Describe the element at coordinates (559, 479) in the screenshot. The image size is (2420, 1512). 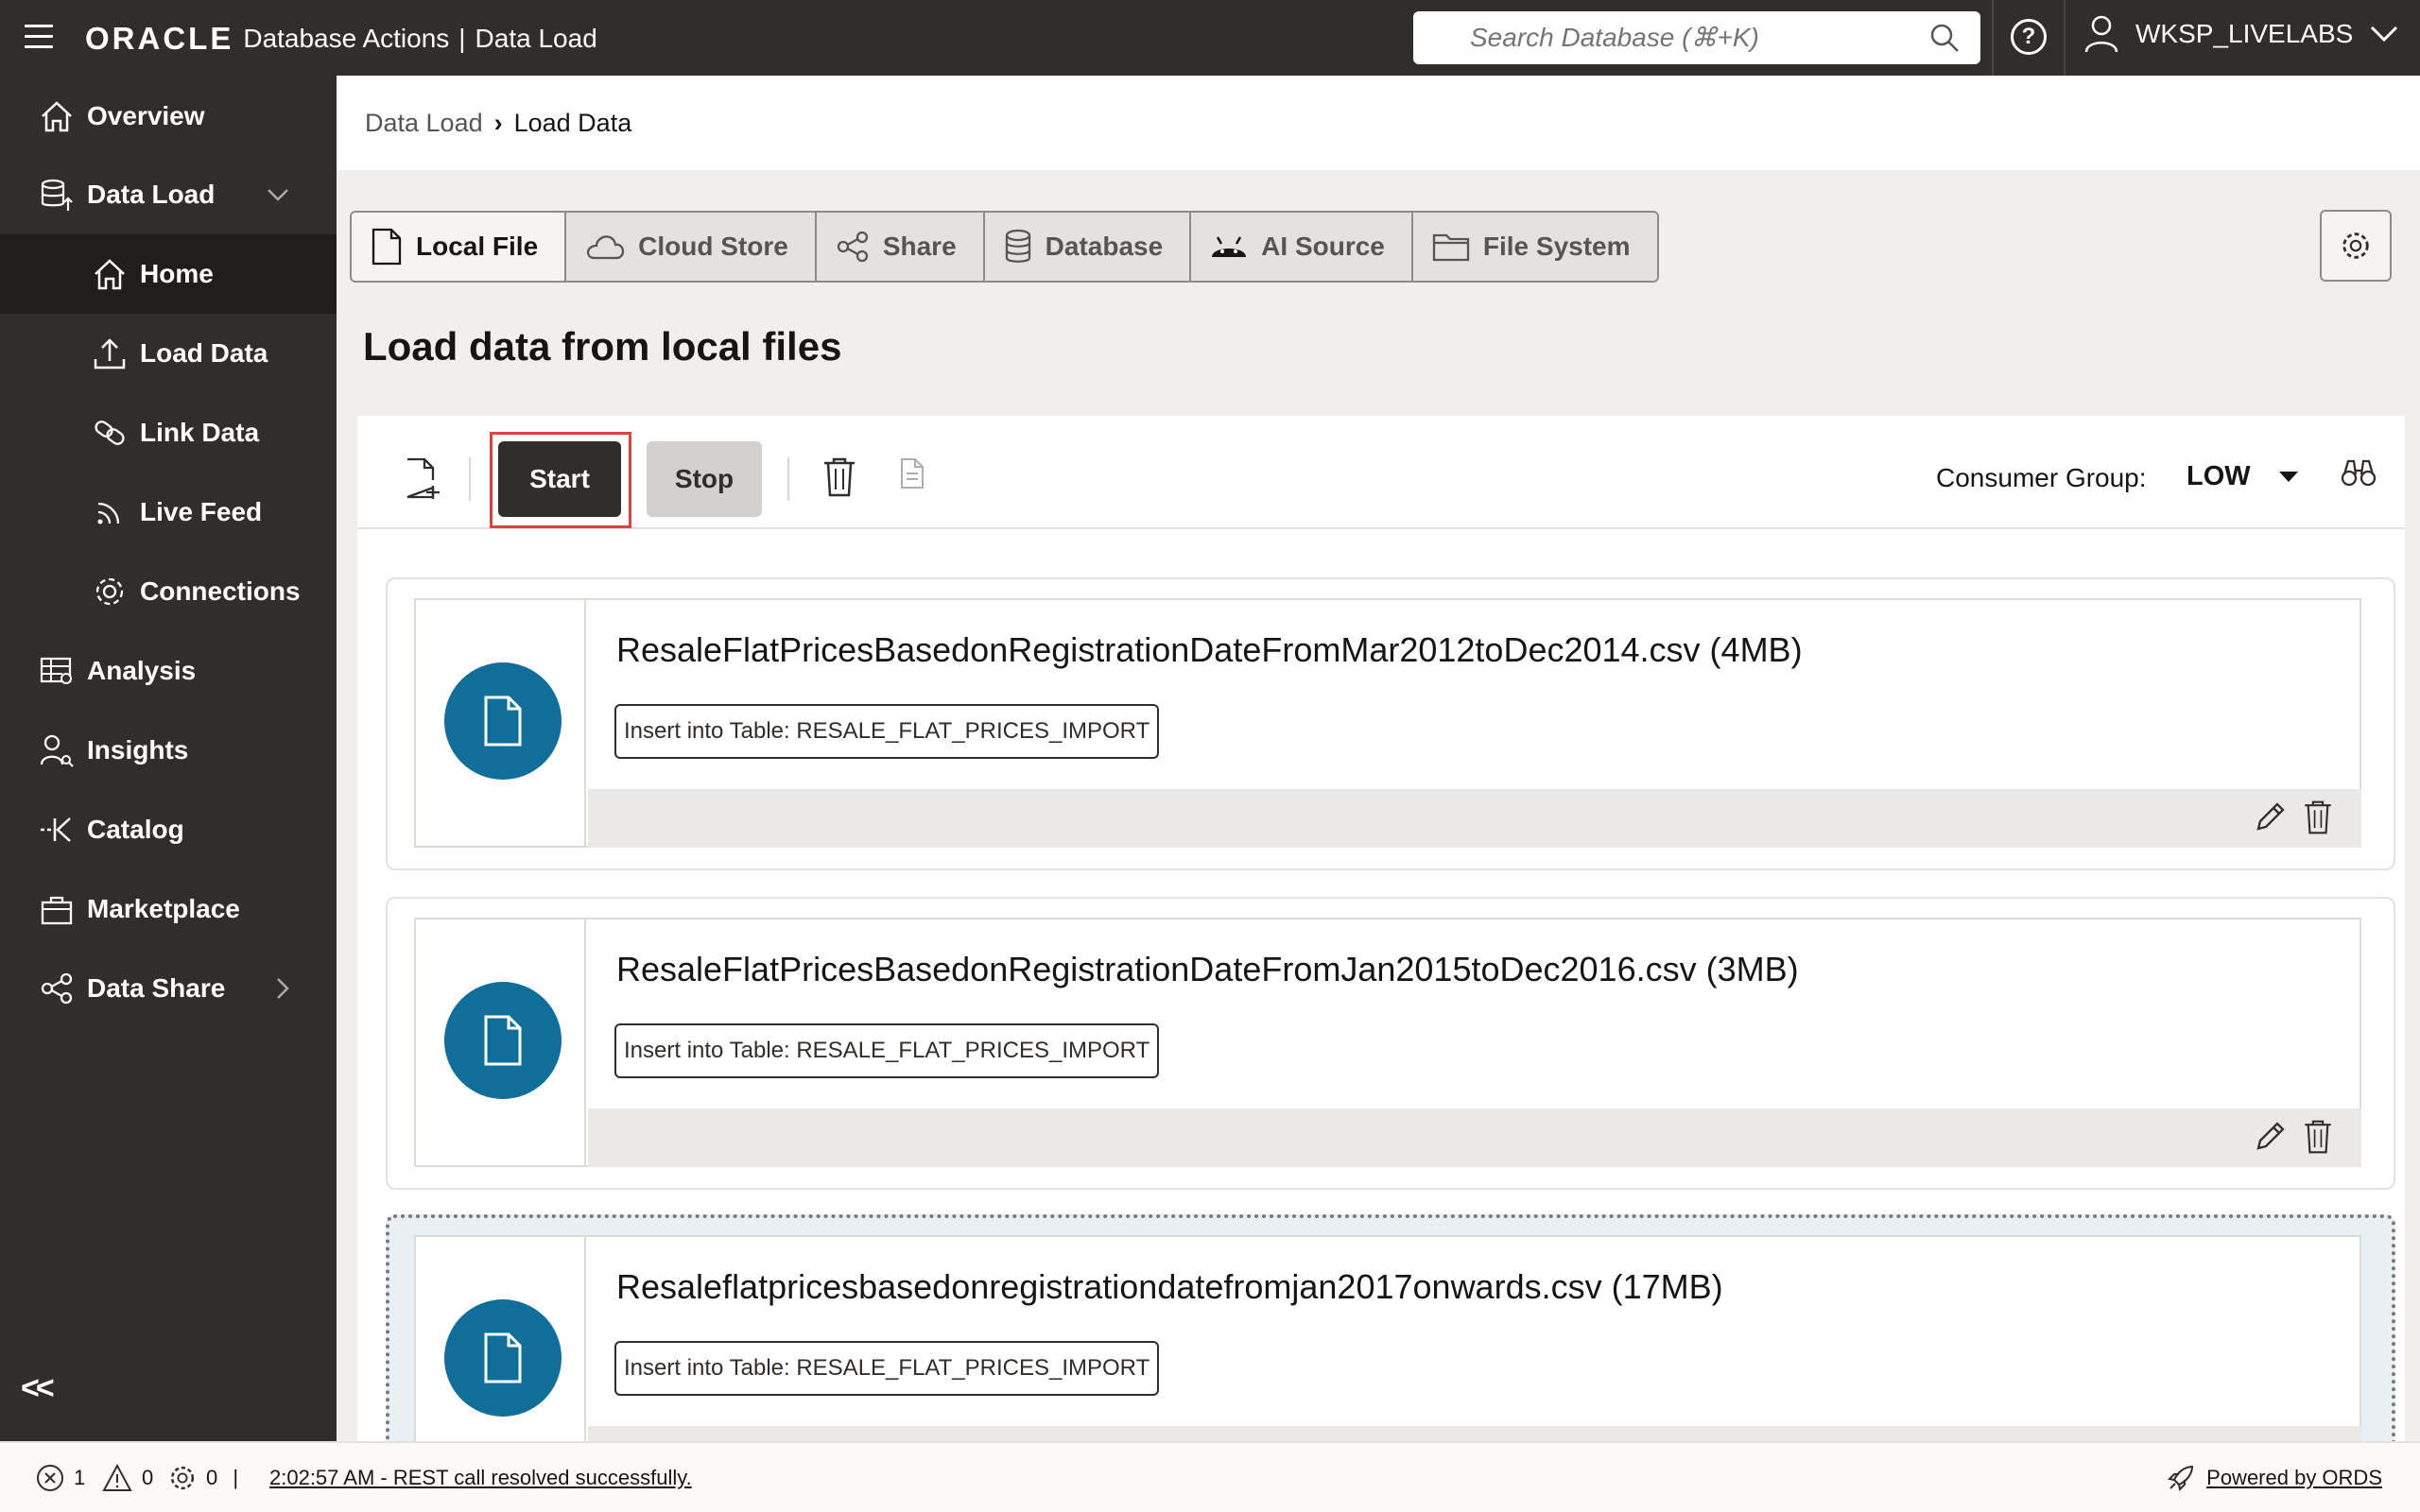
I see `start-button: Start` at that location.